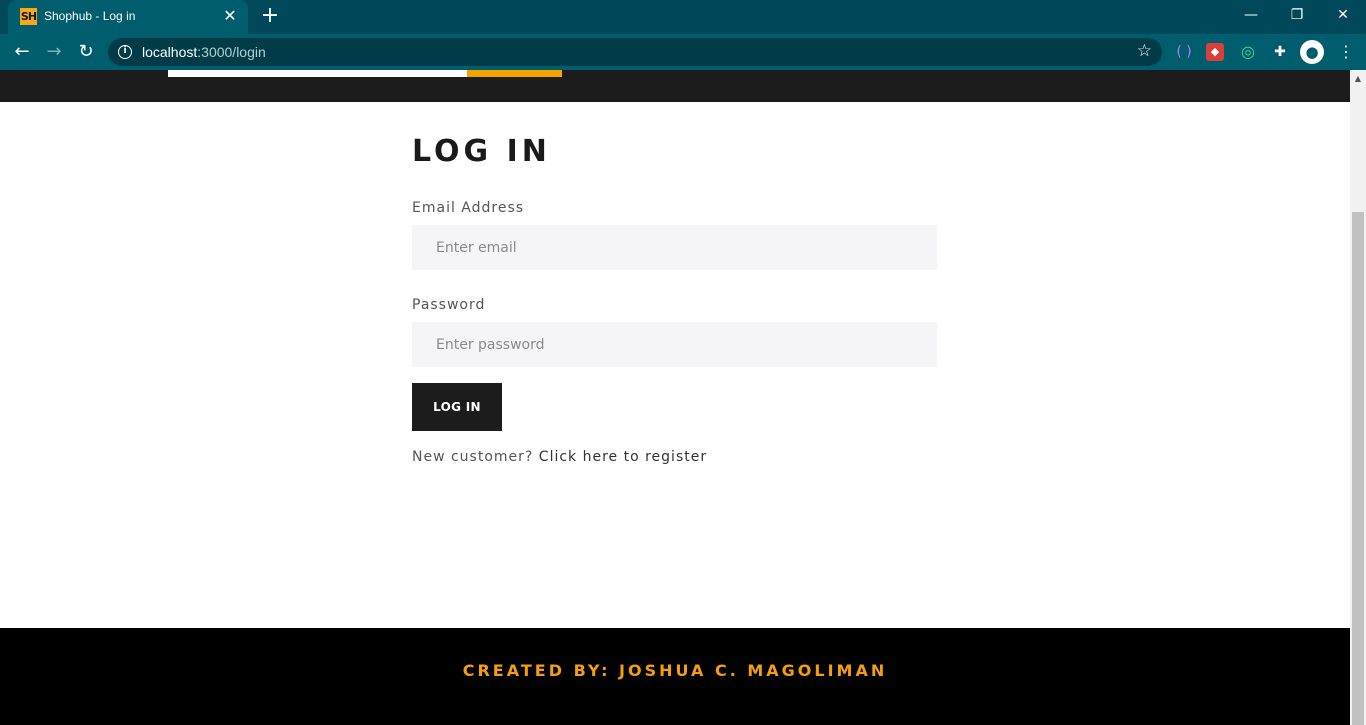 Image resolution: width=1366 pixels, height=725 pixels. What do you see at coordinates (90, 16) in the screenshot?
I see `tab-title: Shophub - Log in` at bounding box center [90, 16].